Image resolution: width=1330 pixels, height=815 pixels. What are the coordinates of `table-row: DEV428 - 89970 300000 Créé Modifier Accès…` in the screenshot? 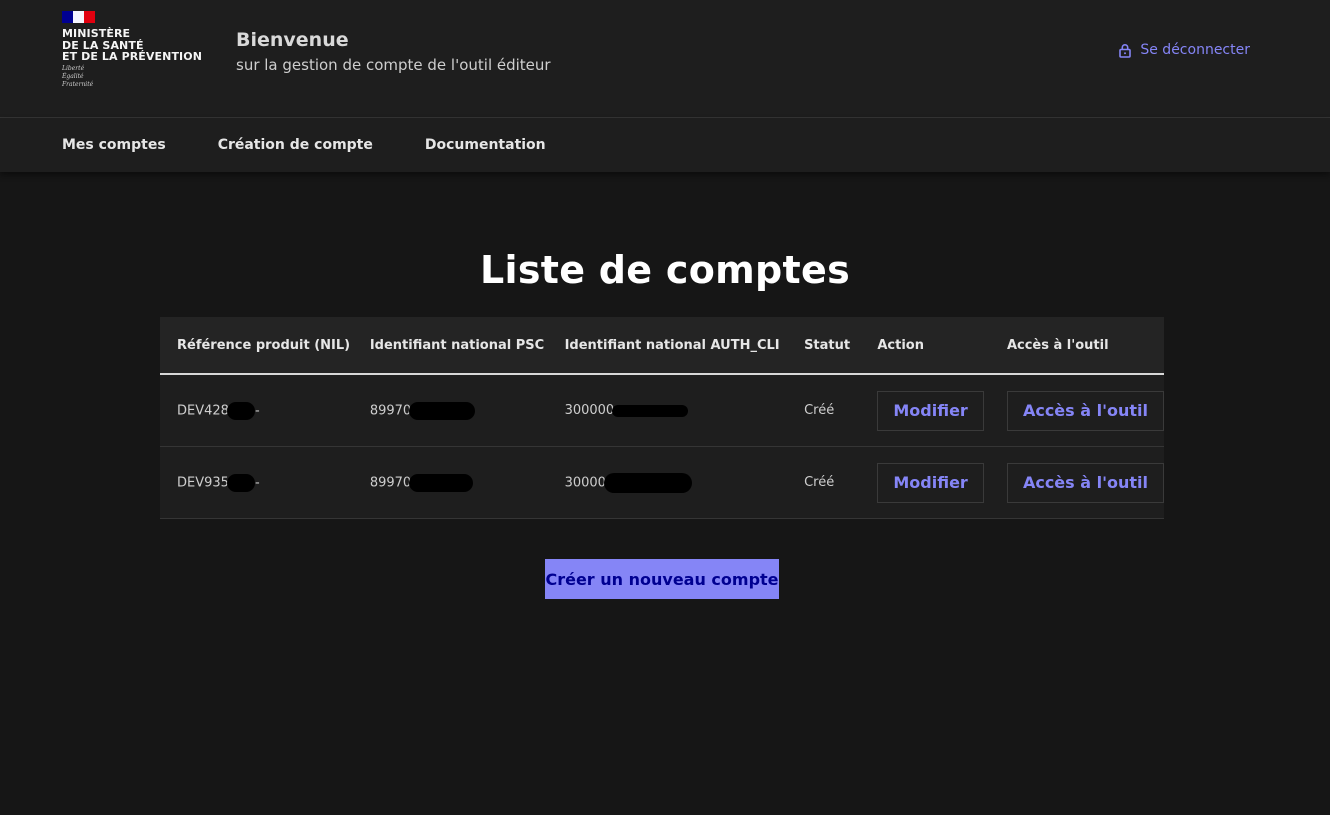 It's located at (662, 410).